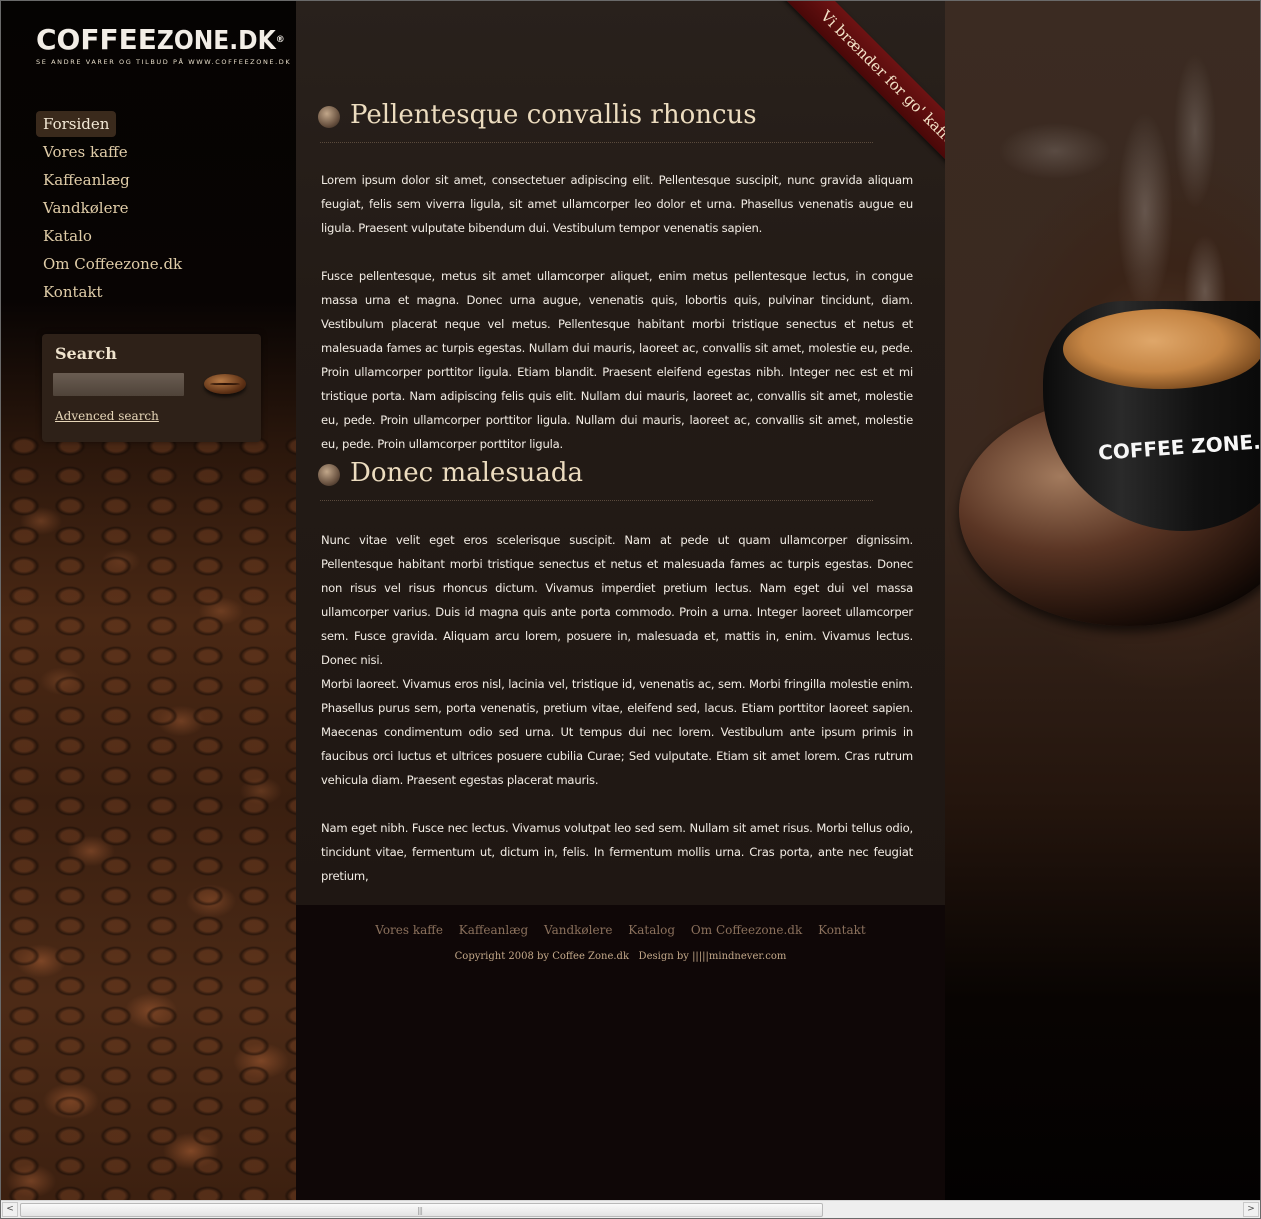 The width and height of the screenshot is (1261, 1219). I want to click on search-title: Search, so click(86, 353).